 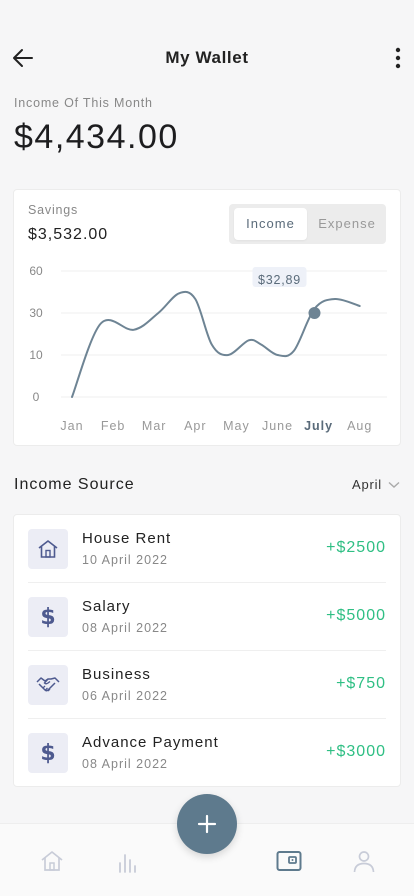 What do you see at coordinates (36, 397) in the screenshot?
I see `y-tick-label: 0` at bounding box center [36, 397].